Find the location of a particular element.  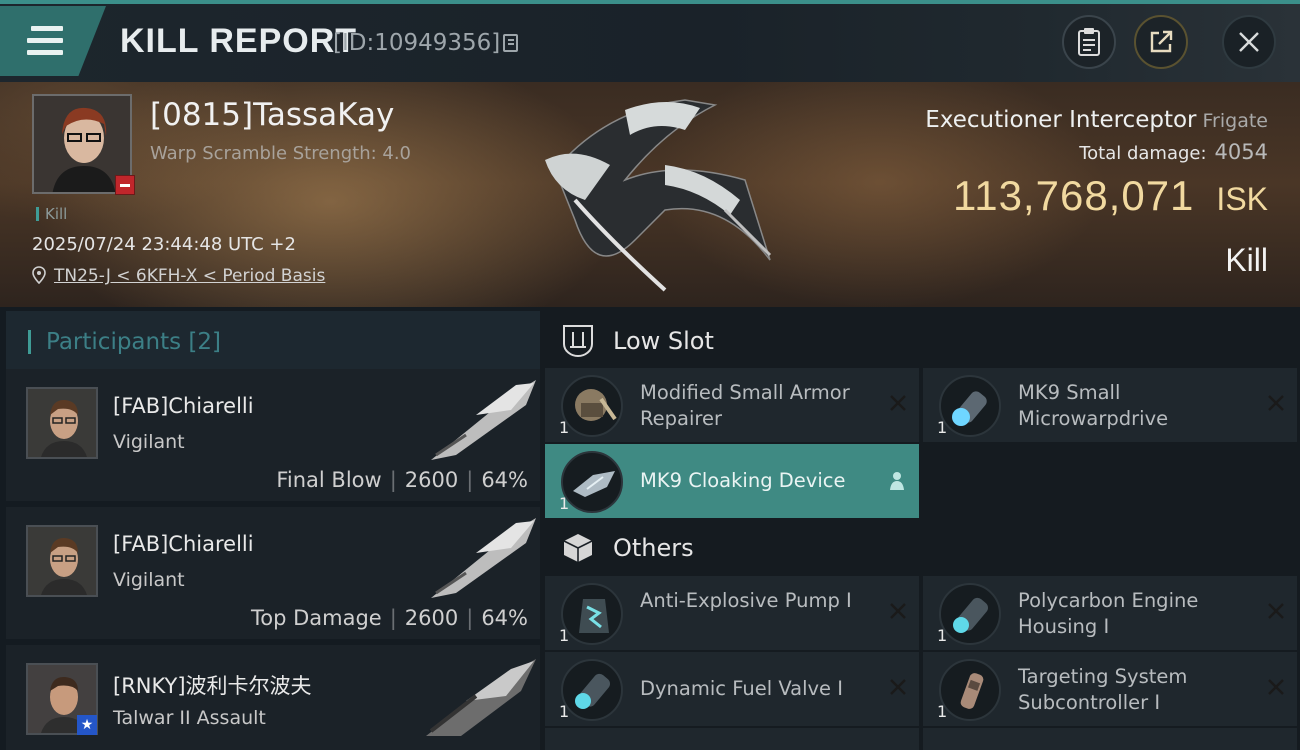

isk-value: 113,768,071 is located at coordinates (1073, 195).